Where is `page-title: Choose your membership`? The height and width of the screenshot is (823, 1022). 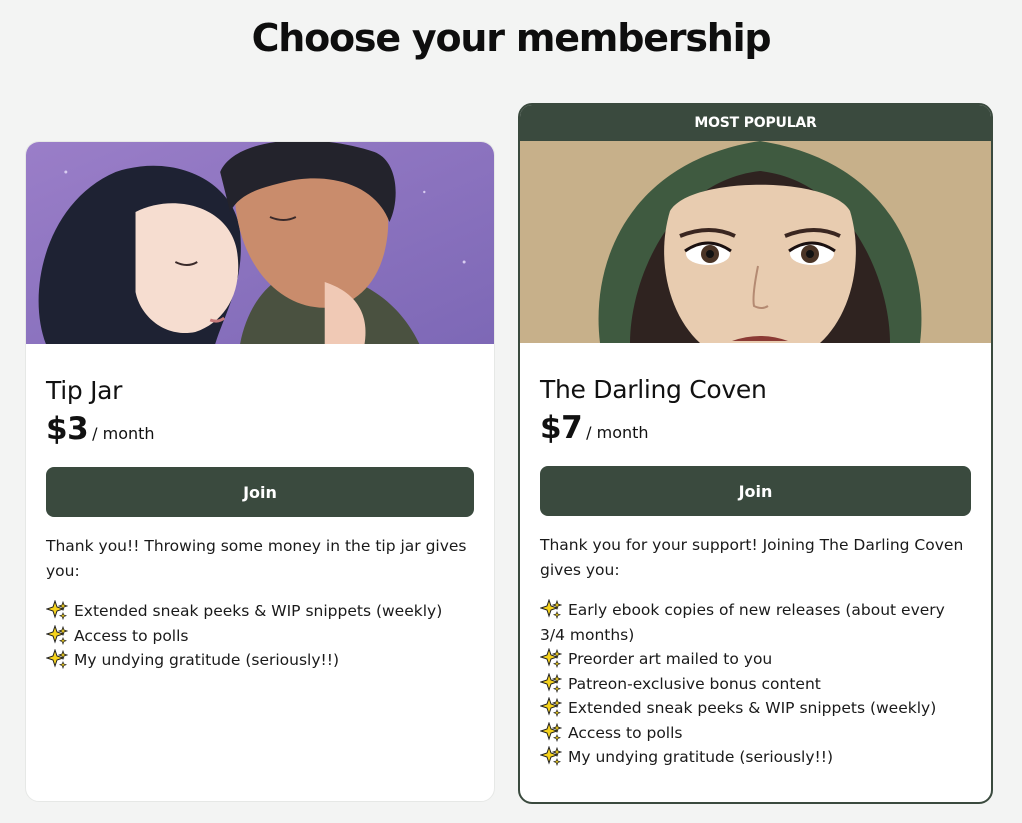 page-title: Choose your membership is located at coordinates (511, 38).